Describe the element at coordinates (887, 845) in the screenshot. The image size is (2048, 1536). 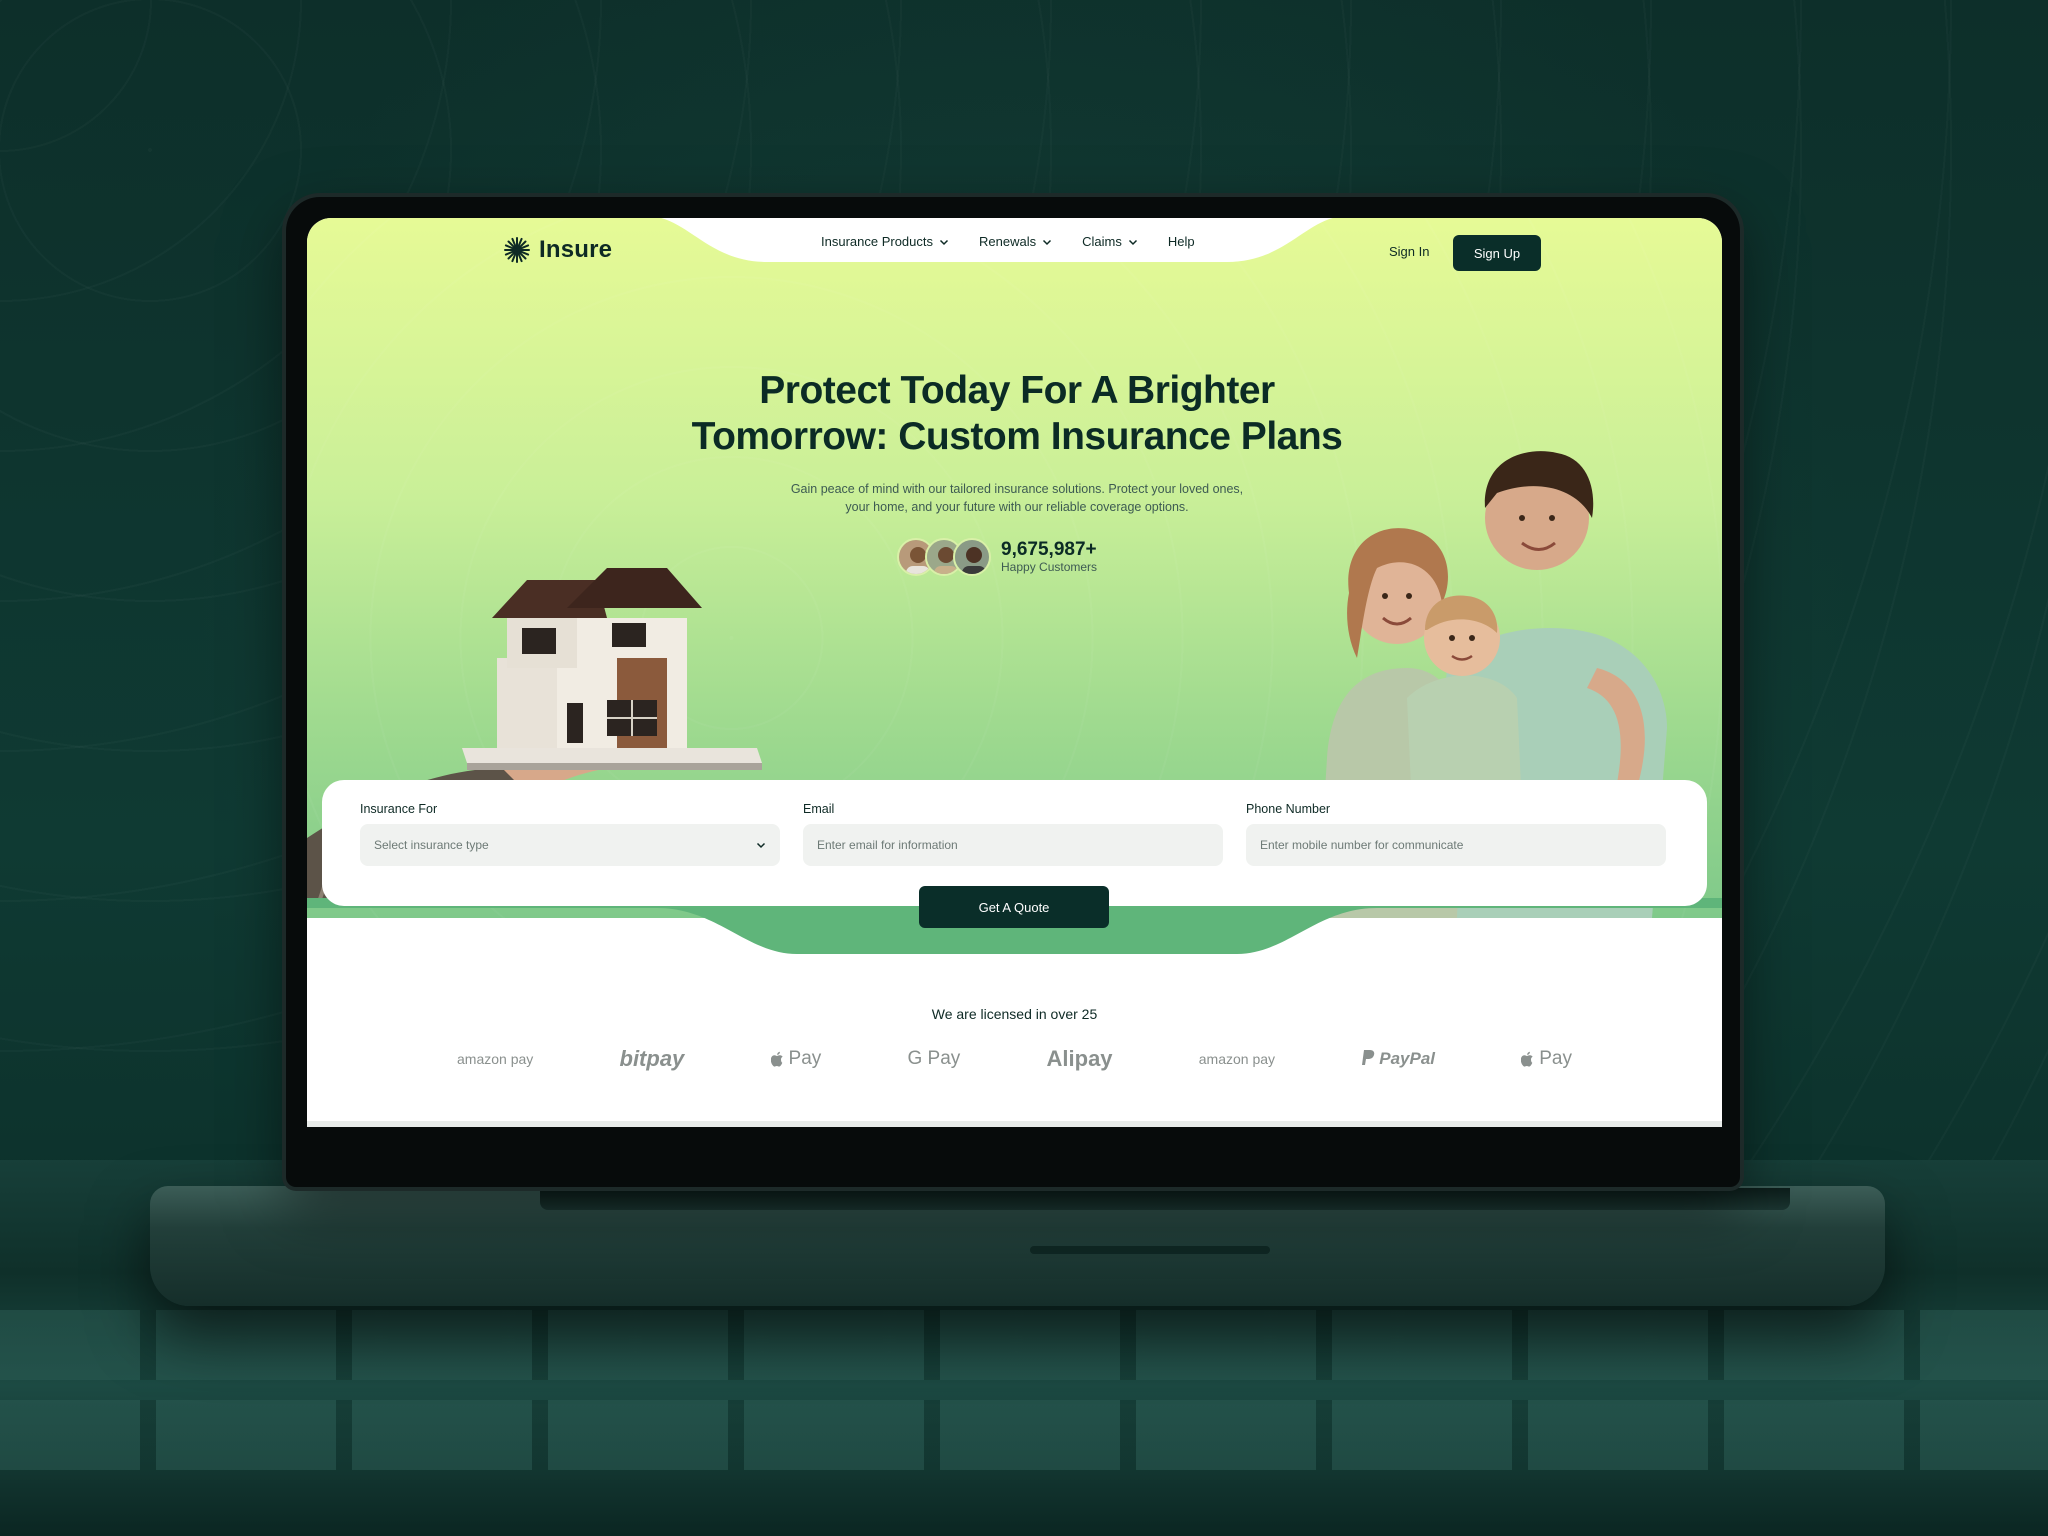
I see `email-placeholder: Enter email for information` at that location.